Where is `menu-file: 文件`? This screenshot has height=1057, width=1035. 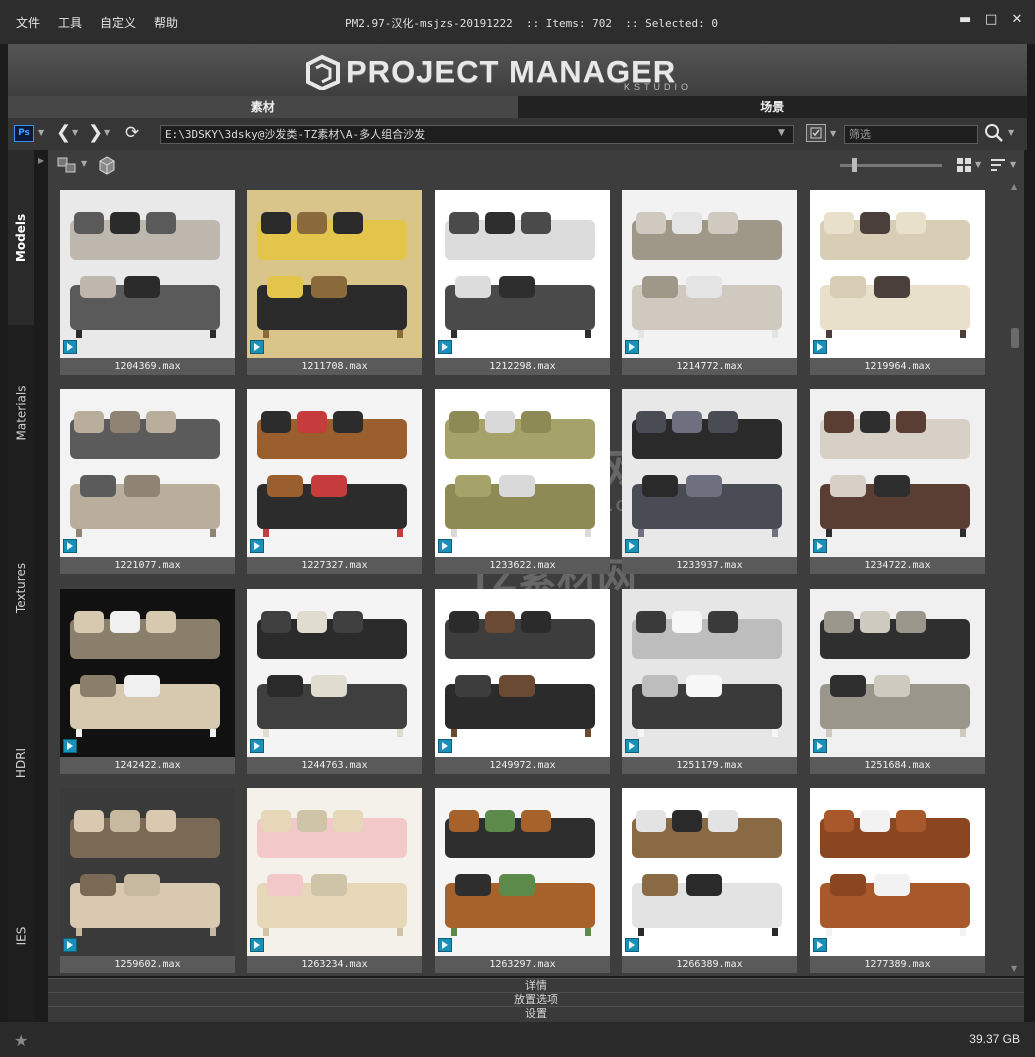
menu-file: 文件 is located at coordinates (28, 22).